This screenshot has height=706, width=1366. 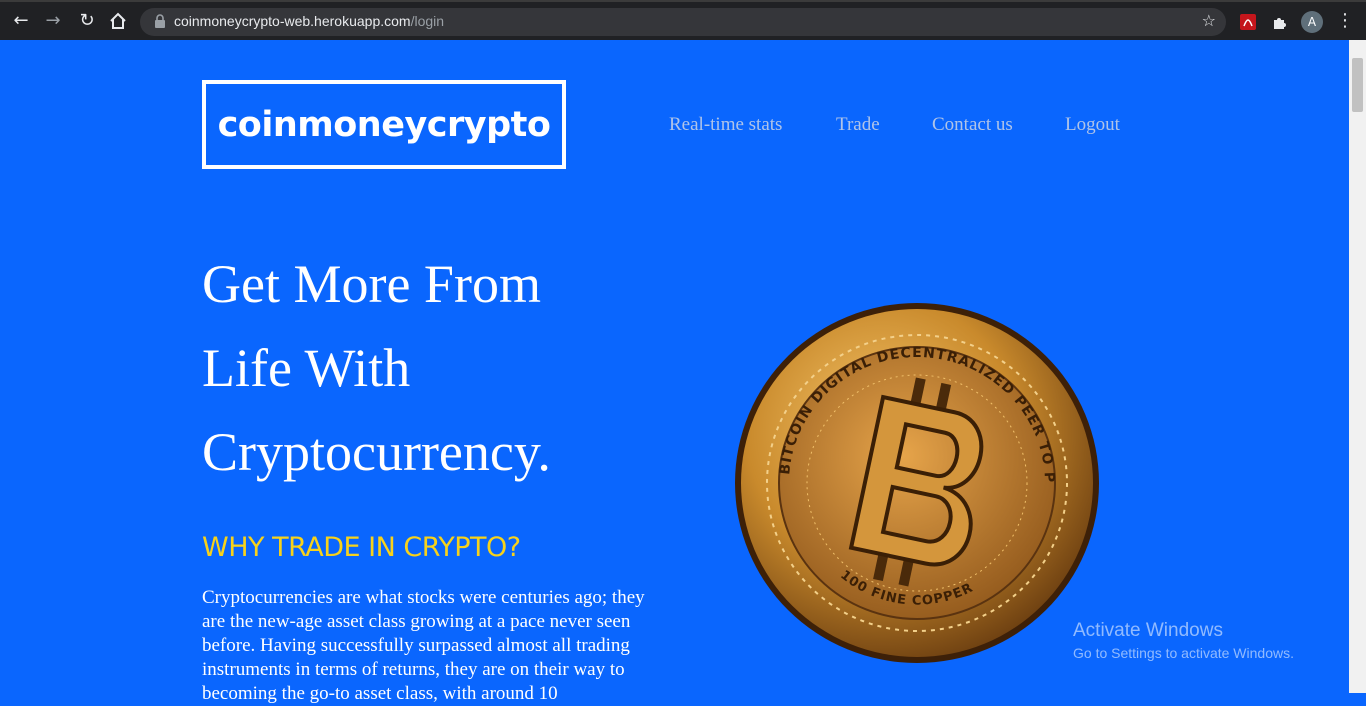 What do you see at coordinates (858, 125) in the screenshot?
I see `nav-trade: Trade` at bounding box center [858, 125].